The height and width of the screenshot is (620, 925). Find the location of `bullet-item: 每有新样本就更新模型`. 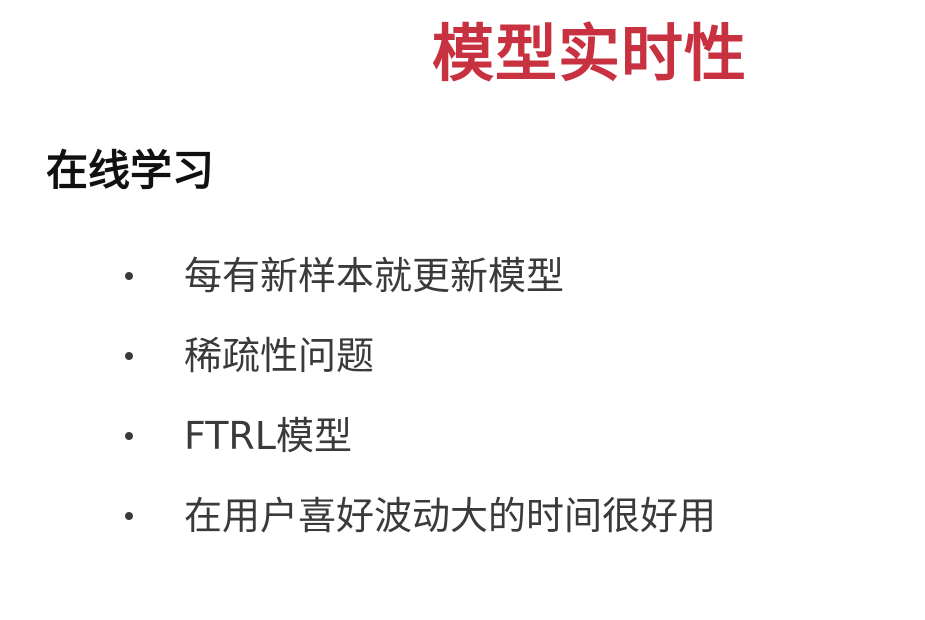

bullet-item: 每有新样本就更新模型 is located at coordinates (414, 276).